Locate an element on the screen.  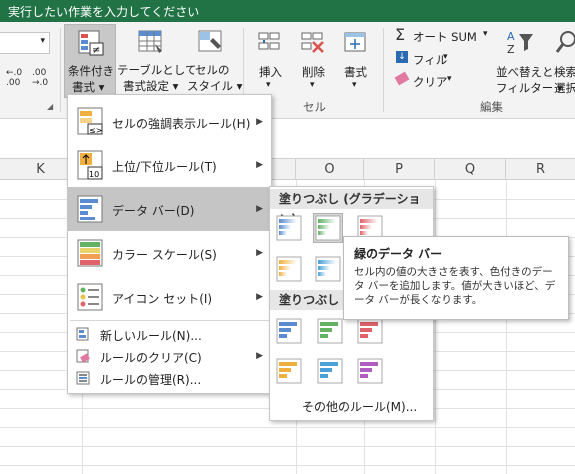
manage-rules-icon is located at coordinates (83, 378).